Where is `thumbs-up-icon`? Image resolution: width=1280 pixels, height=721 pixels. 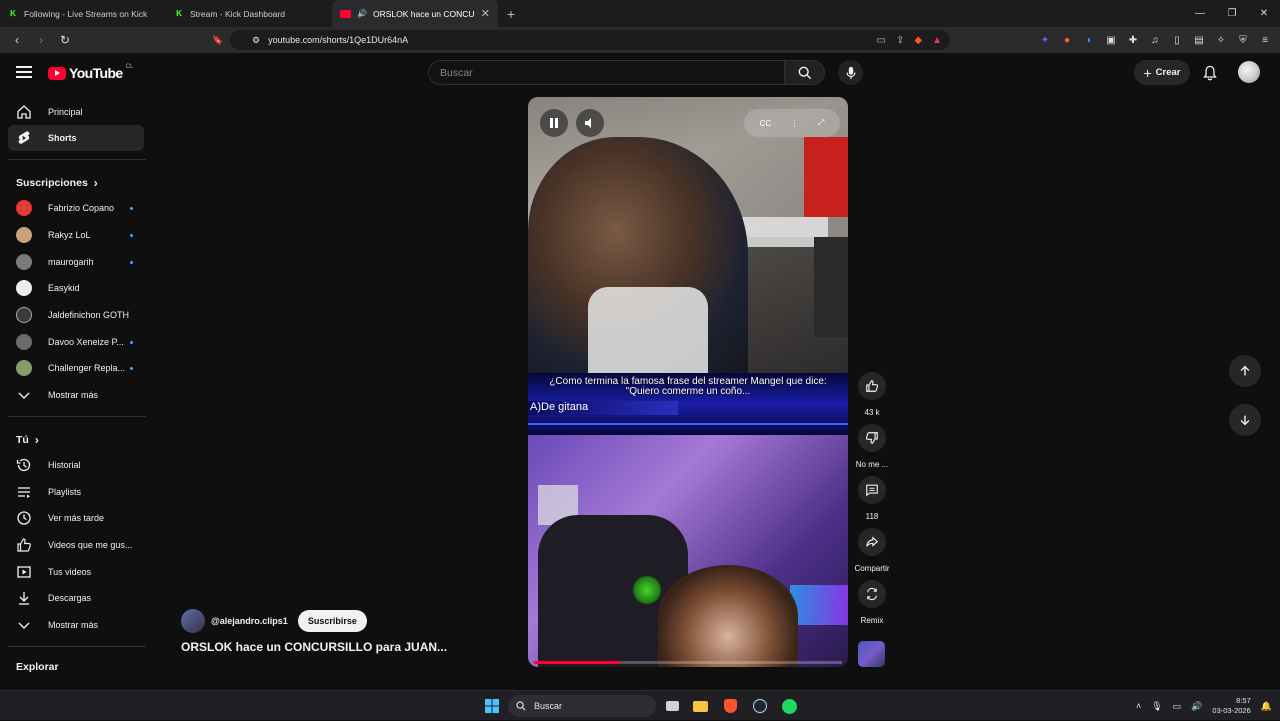
thumbs-up-icon is located at coordinates (872, 386).